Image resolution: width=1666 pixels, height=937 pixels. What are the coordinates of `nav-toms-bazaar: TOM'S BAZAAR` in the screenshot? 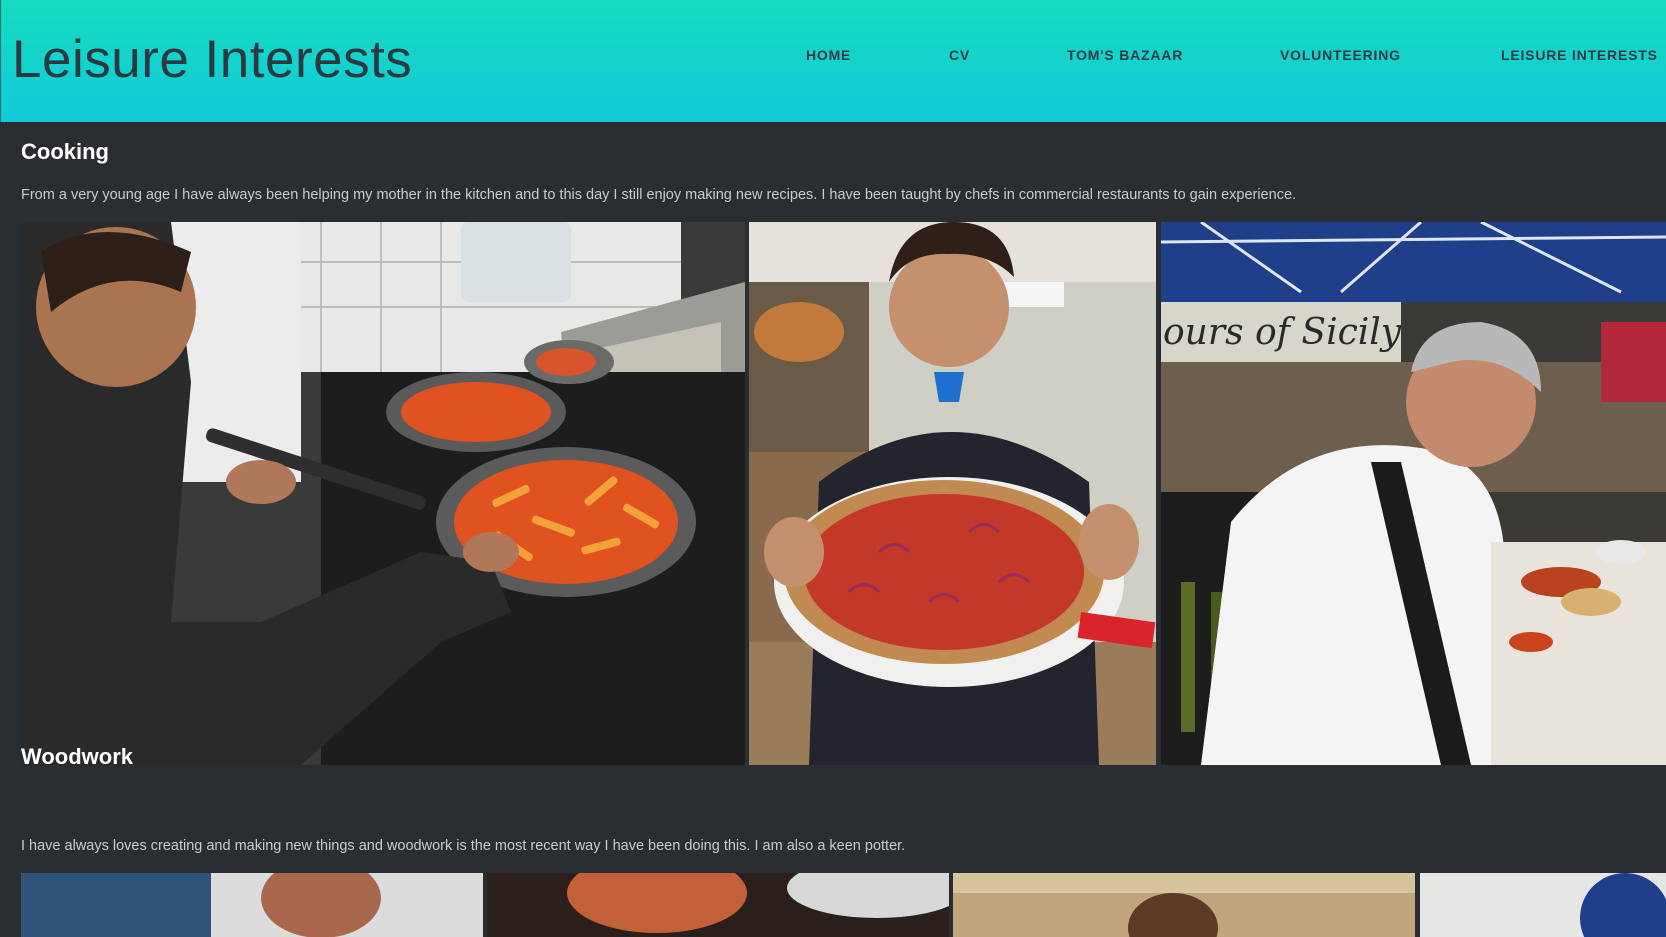 It's located at (1125, 55).